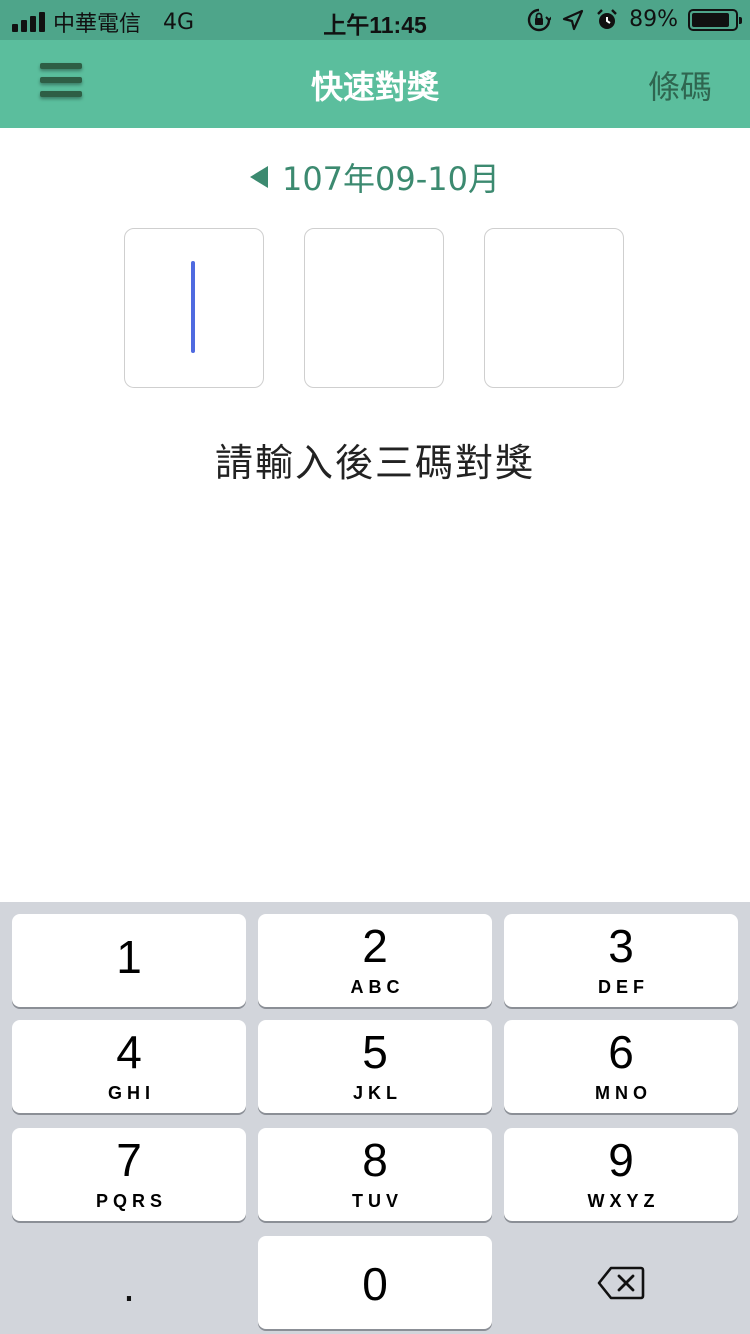 The width and height of the screenshot is (750, 1334). What do you see at coordinates (61, 80) in the screenshot?
I see `hamburger-menu-icon` at bounding box center [61, 80].